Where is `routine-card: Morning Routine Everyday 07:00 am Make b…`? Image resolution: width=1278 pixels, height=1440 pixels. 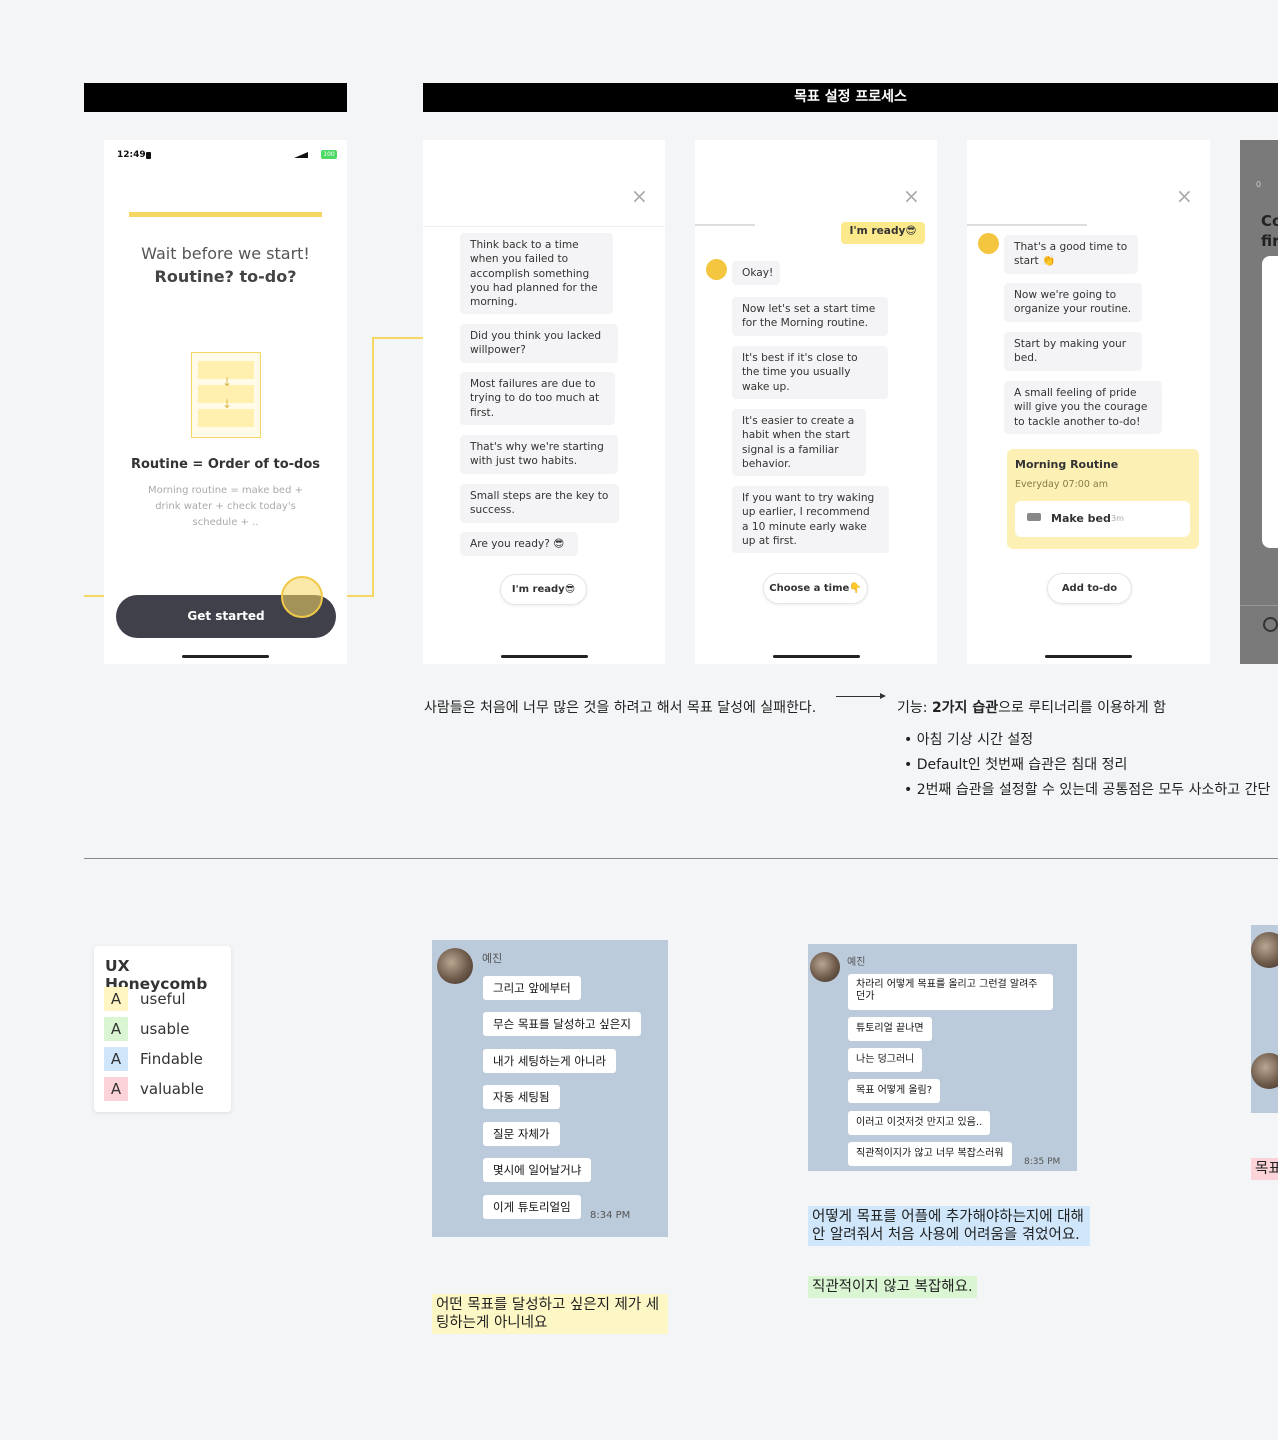 routine-card: Morning Routine Everyday 07:00 am Make b… is located at coordinates (1103, 499).